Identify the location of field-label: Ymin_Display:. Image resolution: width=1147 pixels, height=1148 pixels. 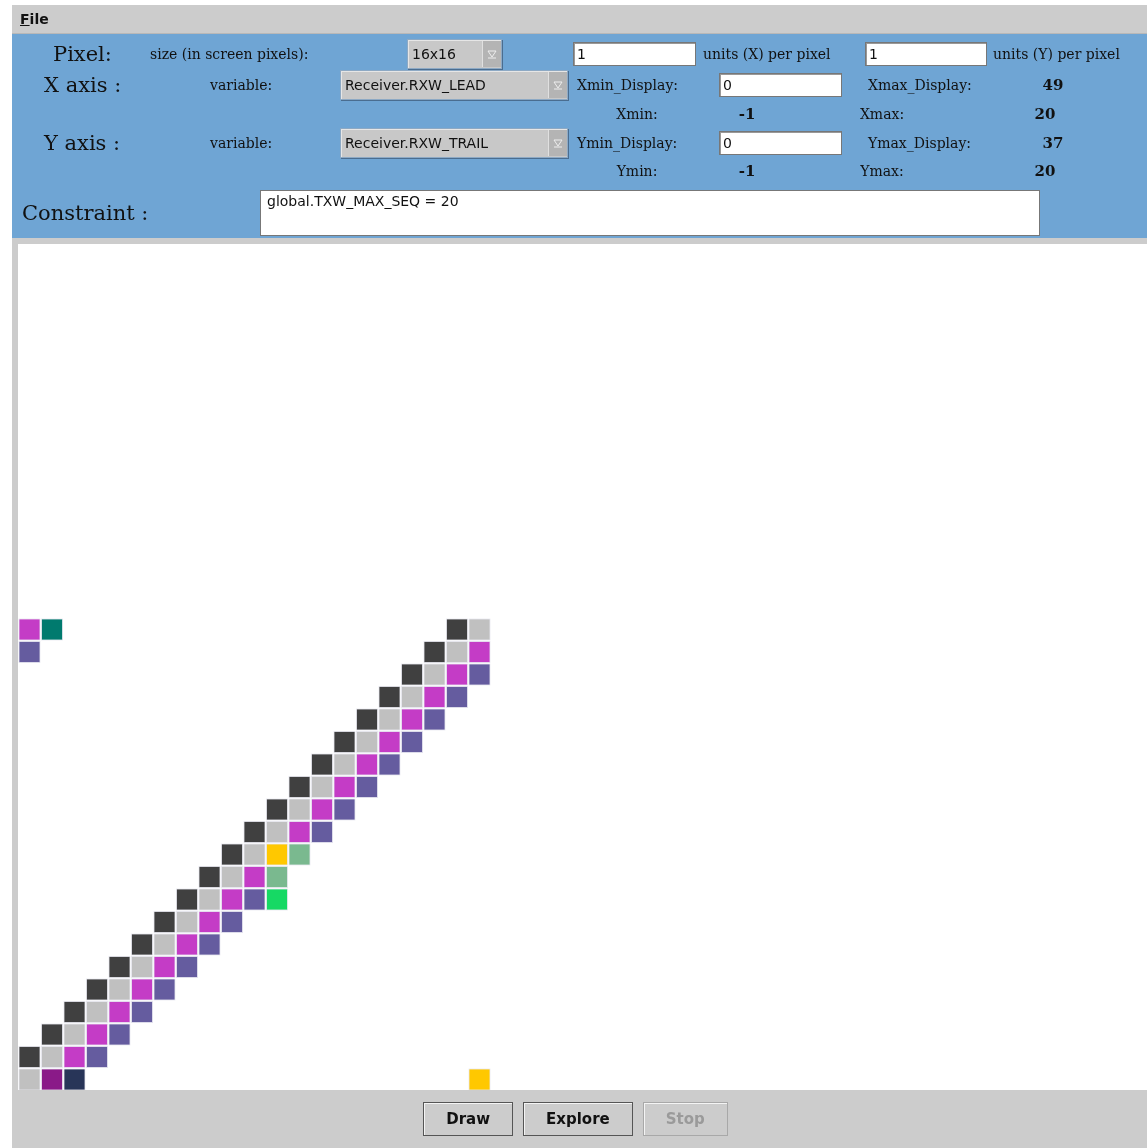
(628, 143).